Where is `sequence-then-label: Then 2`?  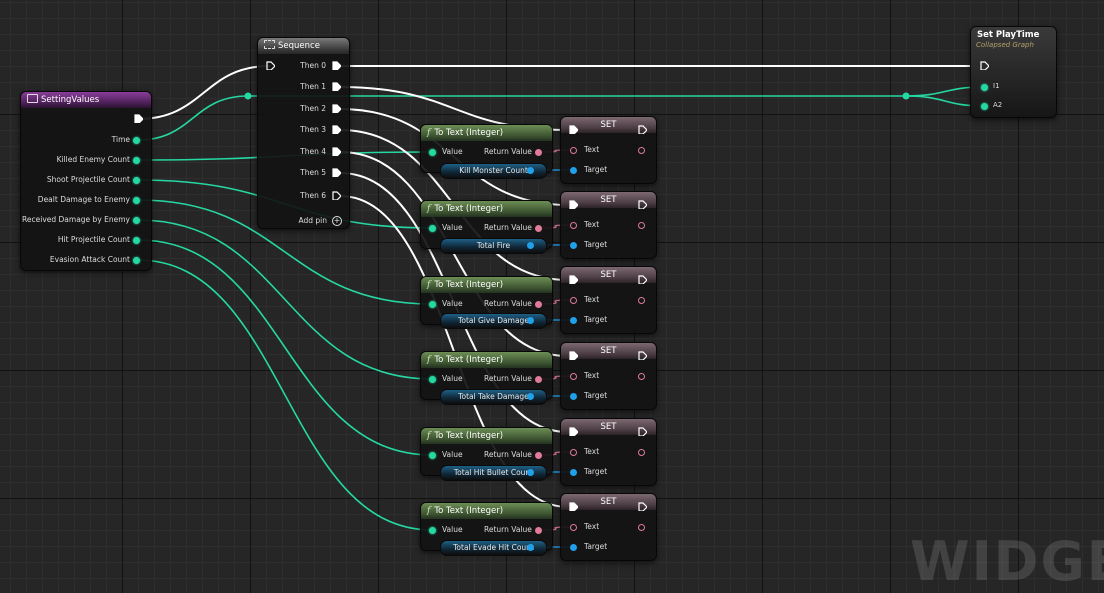
sequence-then-label: Then 2 is located at coordinates (313, 108).